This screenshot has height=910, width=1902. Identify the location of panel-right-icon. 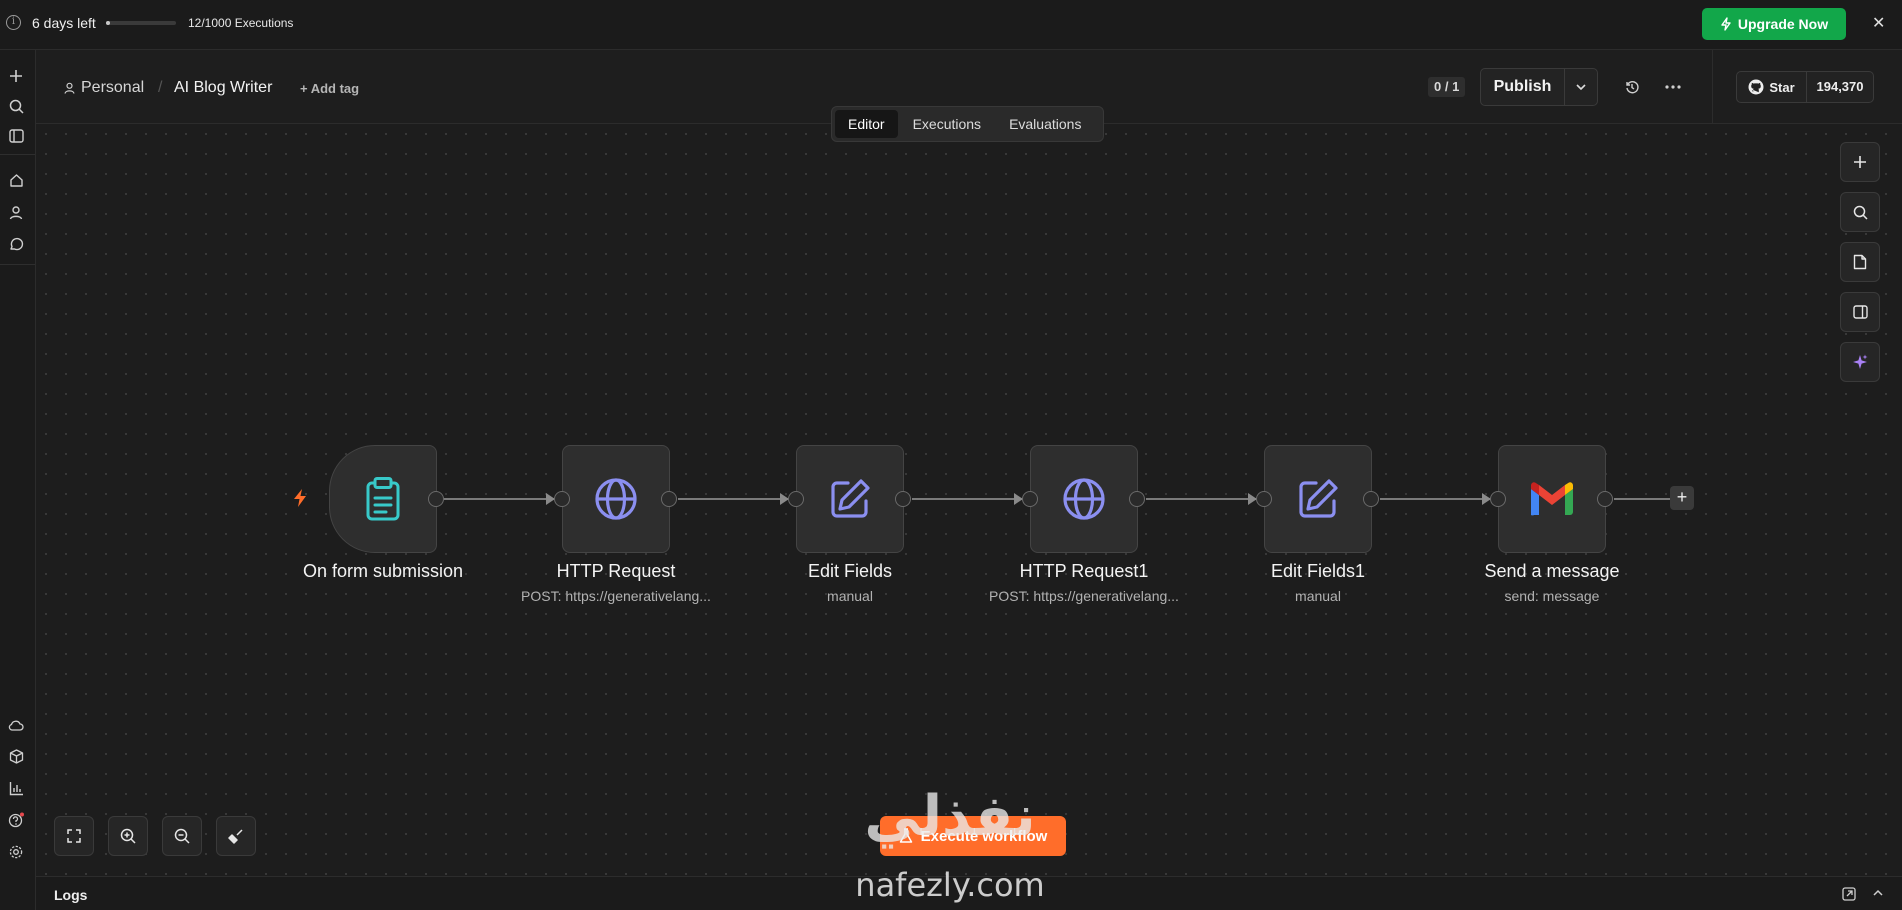
(1860, 312).